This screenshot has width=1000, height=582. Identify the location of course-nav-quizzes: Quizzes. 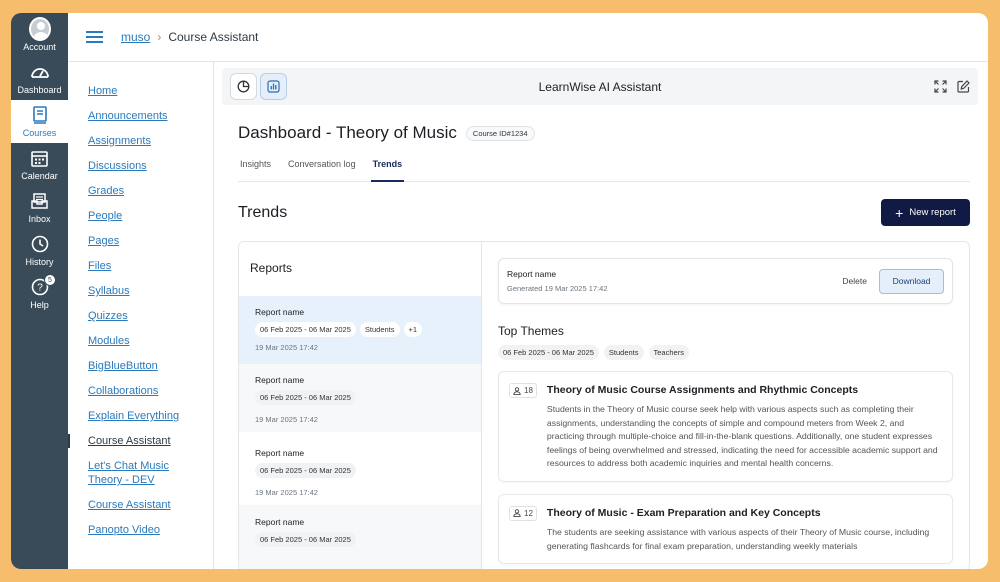
(140, 316).